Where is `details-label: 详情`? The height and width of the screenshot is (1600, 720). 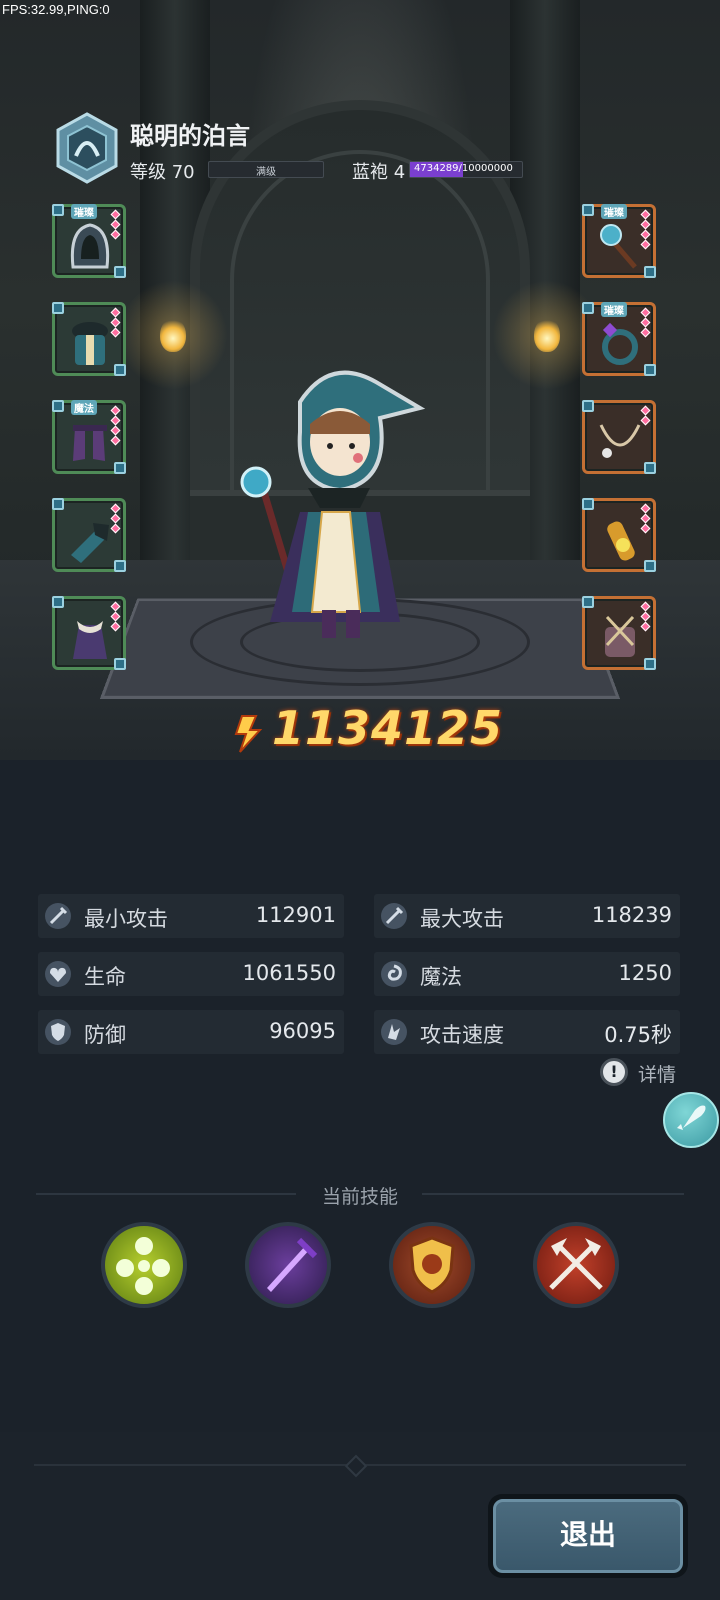 details-label: 详情 is located at coordinates (657, 1075).